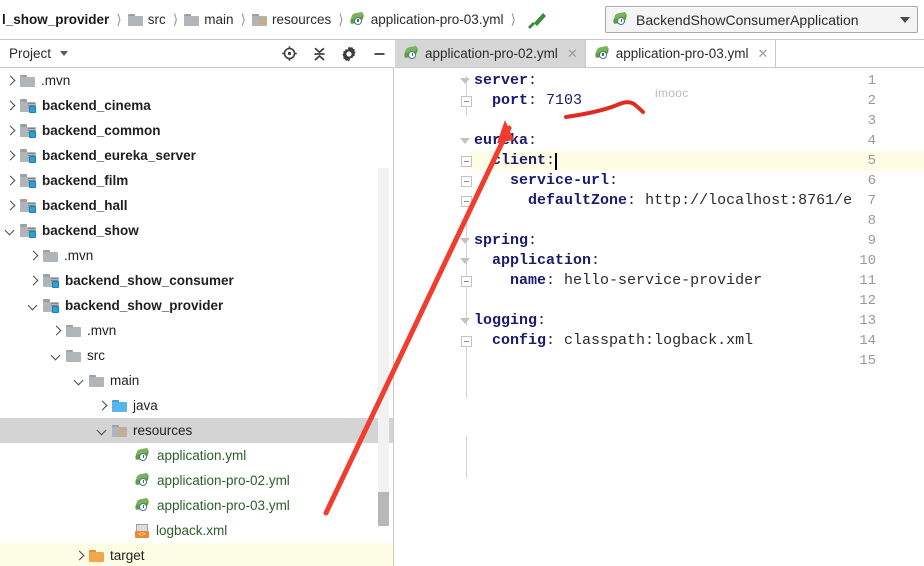 The width and height of the screenshot is (924, 566). I want to click on tree-item-main: main, so click(196, 380).